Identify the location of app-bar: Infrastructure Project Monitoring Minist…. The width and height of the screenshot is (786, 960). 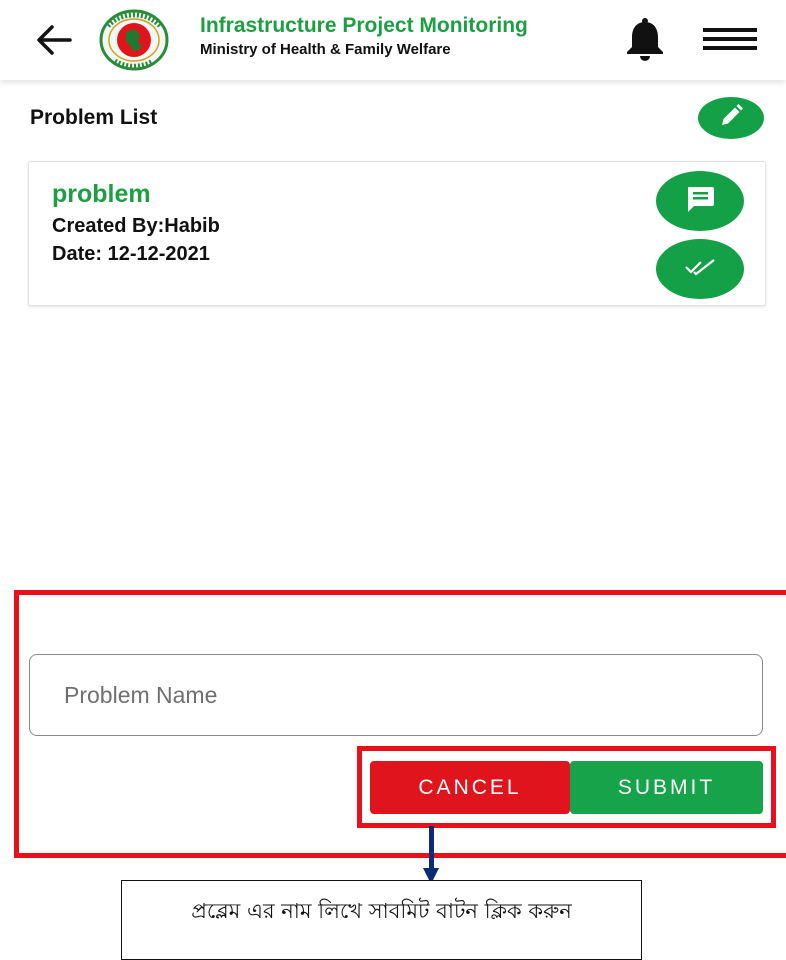
(393, 40).